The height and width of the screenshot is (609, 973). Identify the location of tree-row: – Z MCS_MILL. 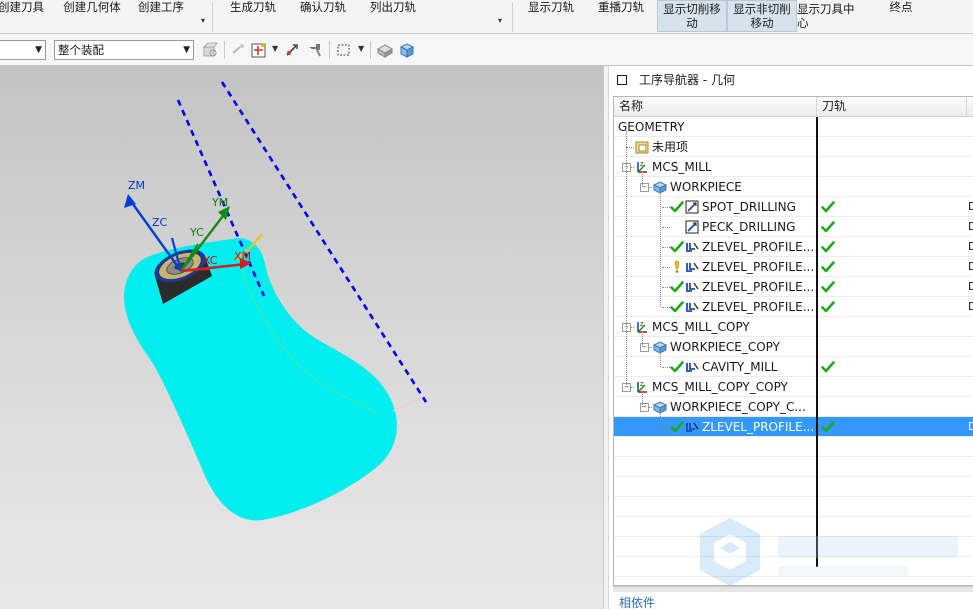
(793, 167).